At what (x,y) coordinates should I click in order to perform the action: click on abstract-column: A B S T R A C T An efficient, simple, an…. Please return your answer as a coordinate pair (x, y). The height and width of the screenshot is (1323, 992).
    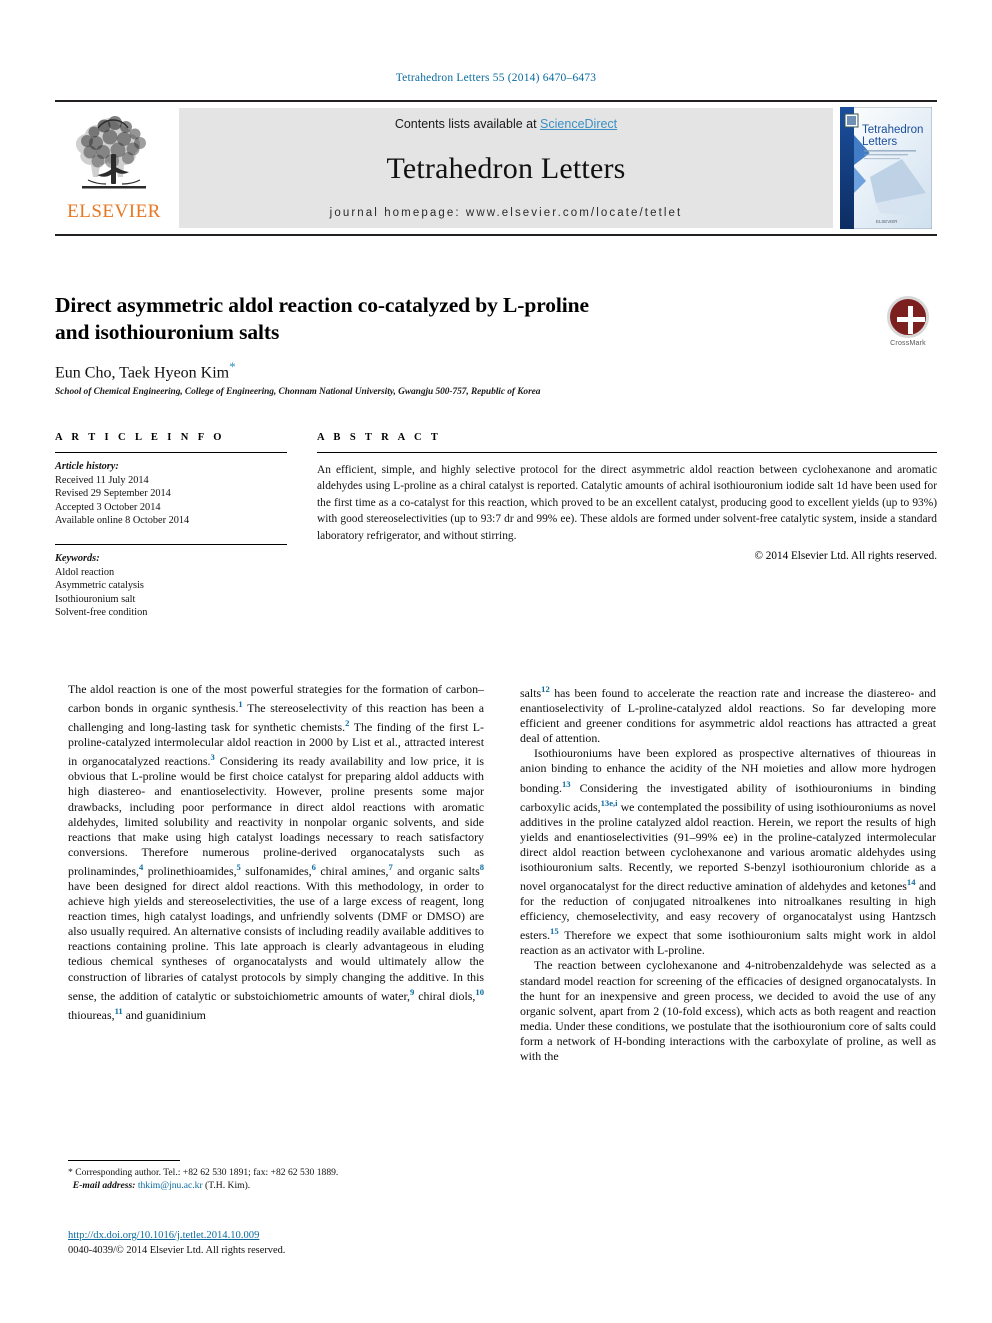
    Looking at the image, I should click on (627, 526).